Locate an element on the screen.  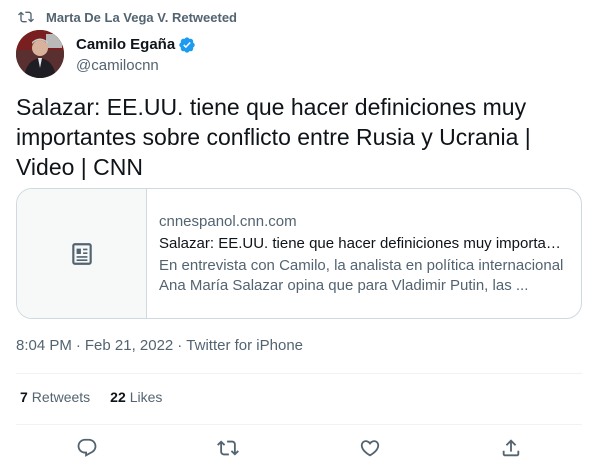
share-button is located at coordinates (511, 448).